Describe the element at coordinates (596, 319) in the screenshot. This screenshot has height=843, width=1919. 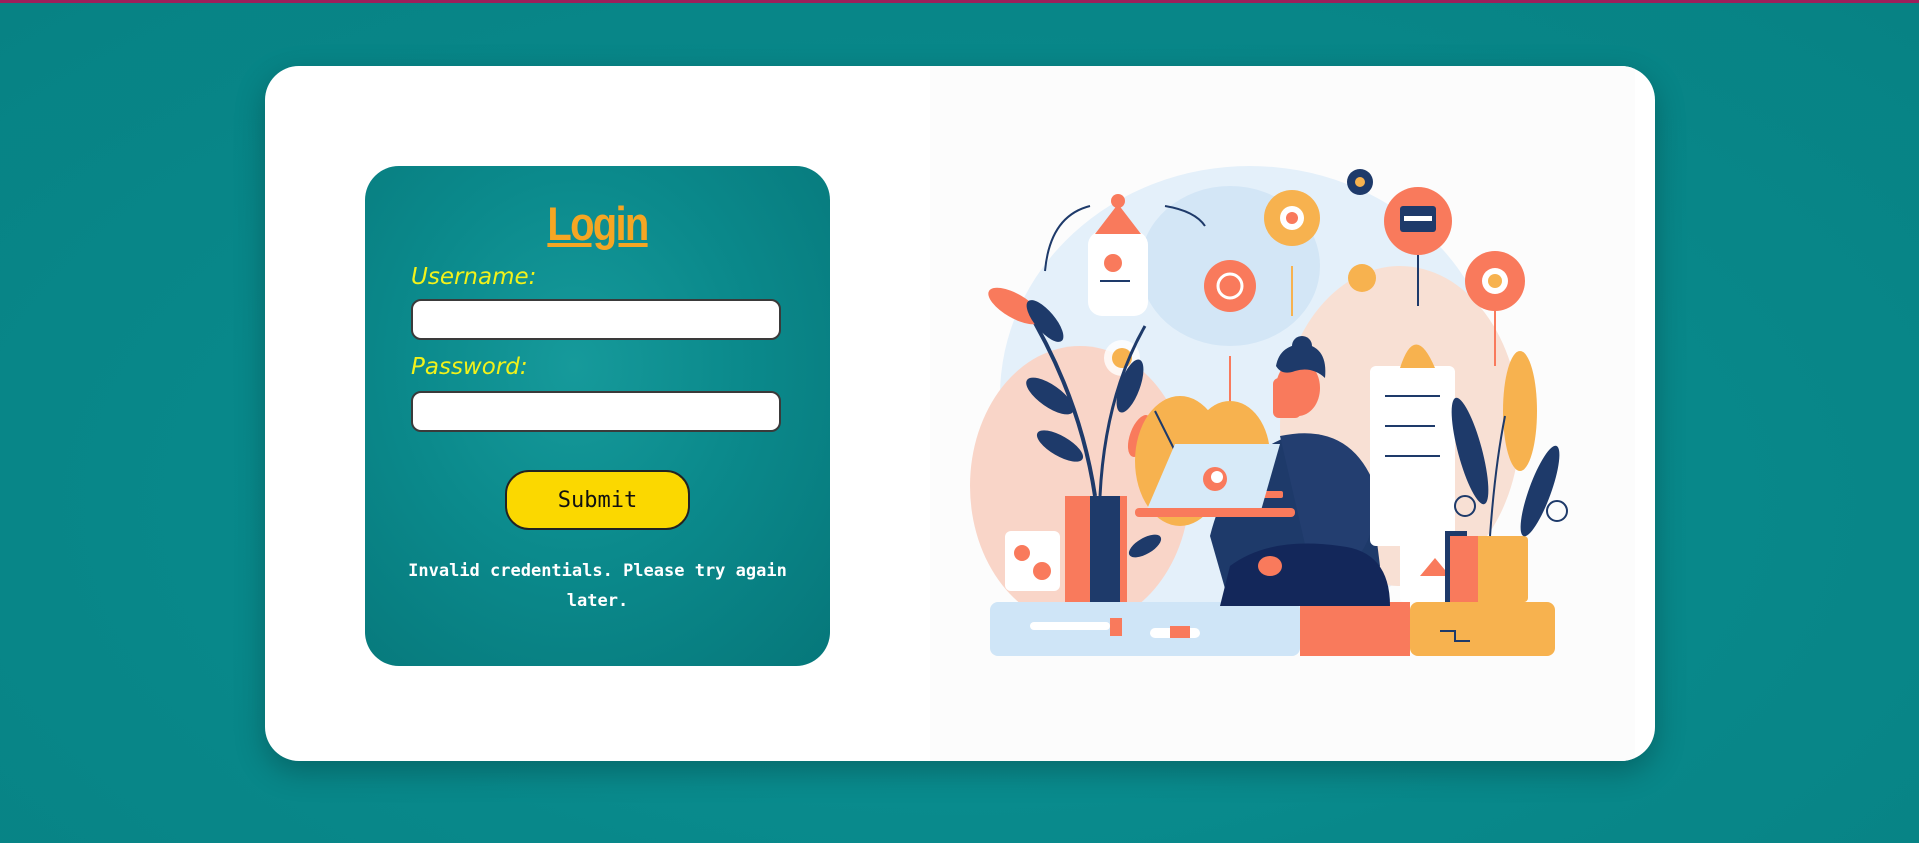
I see `username-input` at that location.